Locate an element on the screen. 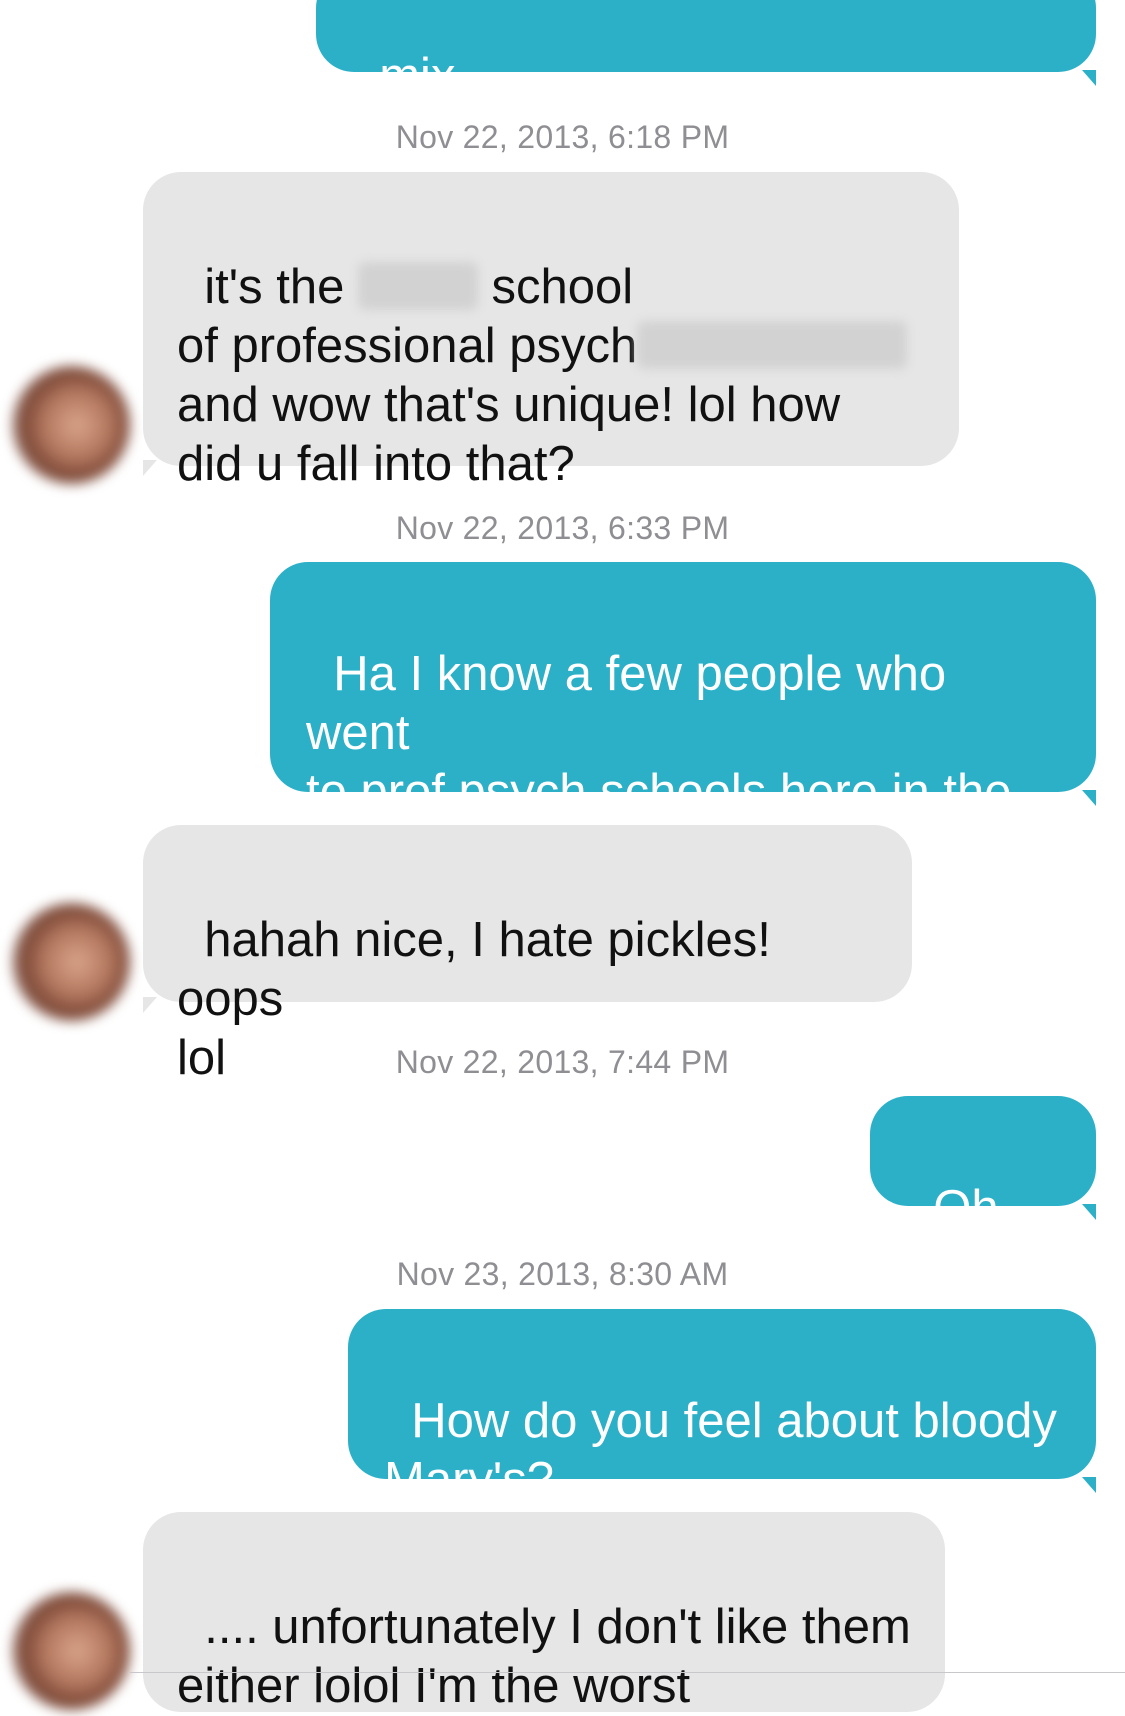 This screenshot has width=1125, height=1716. timestamp: Nov 22, 2013, 6:33 PM is located at coordinates (562, 528).